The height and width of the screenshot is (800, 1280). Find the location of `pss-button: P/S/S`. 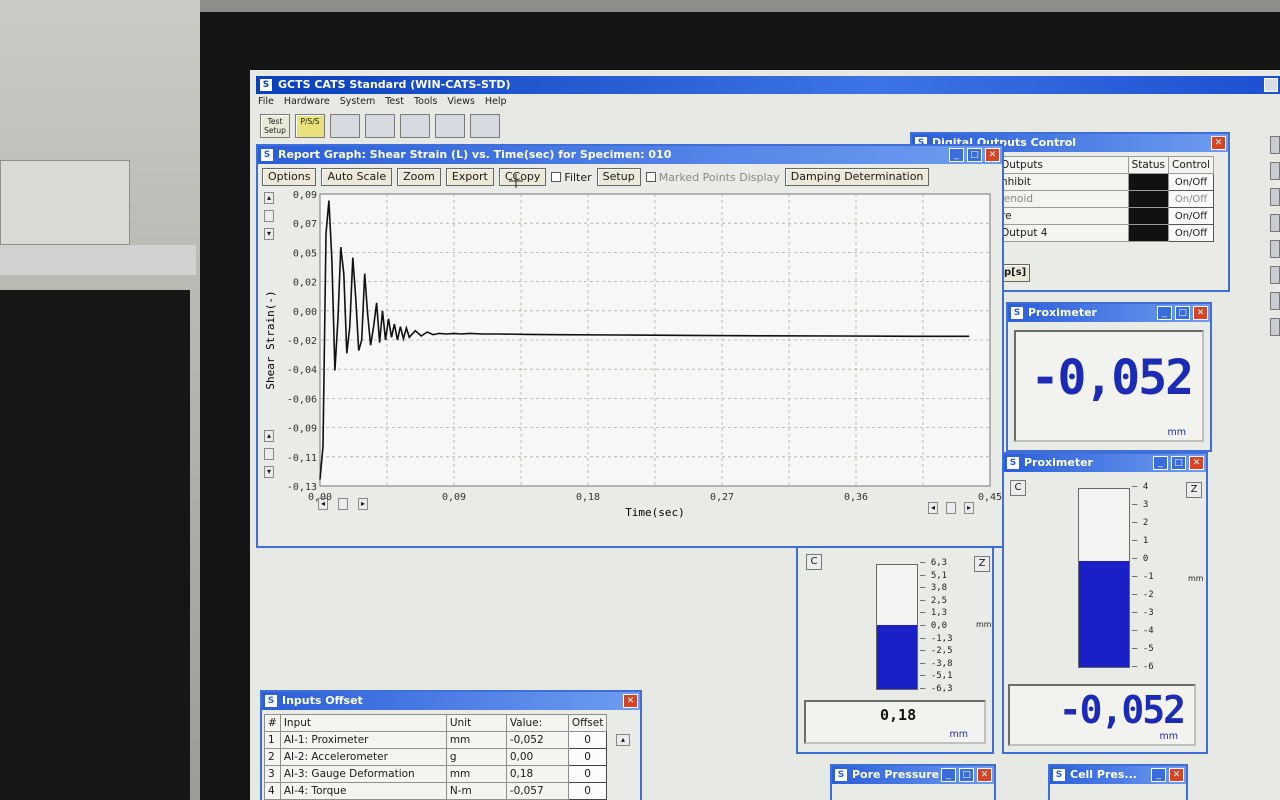

pss-button: P/S/S is located at coordinates (310, 126).